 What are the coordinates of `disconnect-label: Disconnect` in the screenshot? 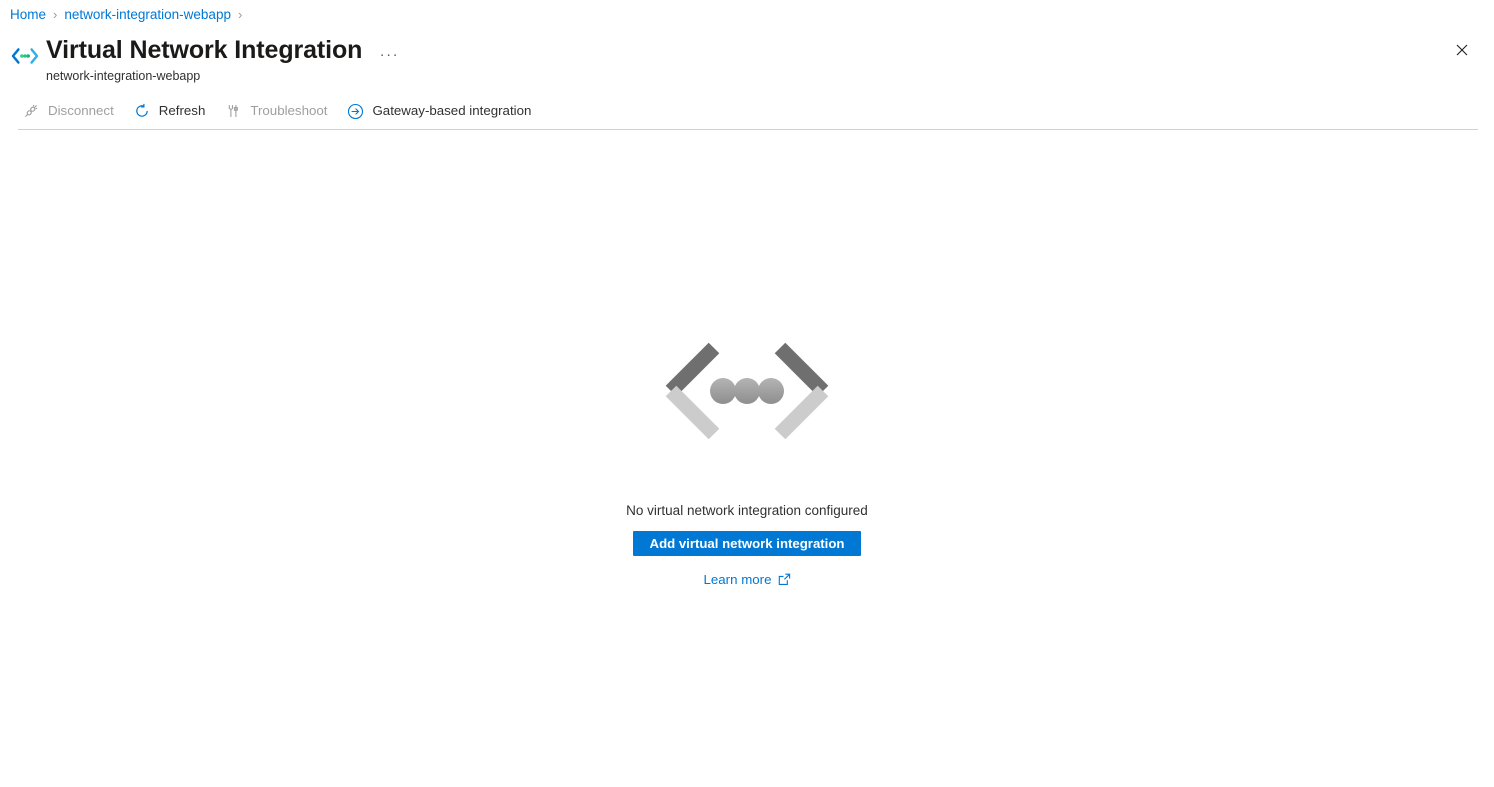 It's located at (81, 110).